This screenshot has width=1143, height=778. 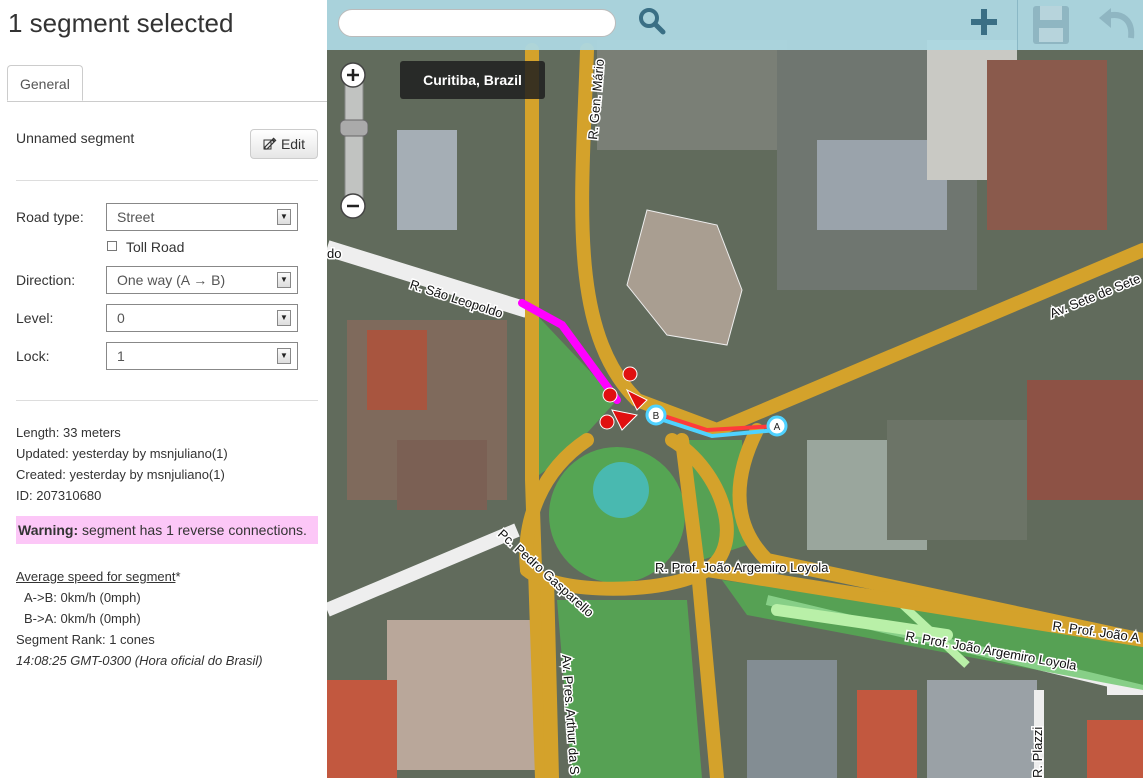 What do you see at coordinates (652, 21) in the screenshot?
I see `search-icon` at bounding box center [652, 21].